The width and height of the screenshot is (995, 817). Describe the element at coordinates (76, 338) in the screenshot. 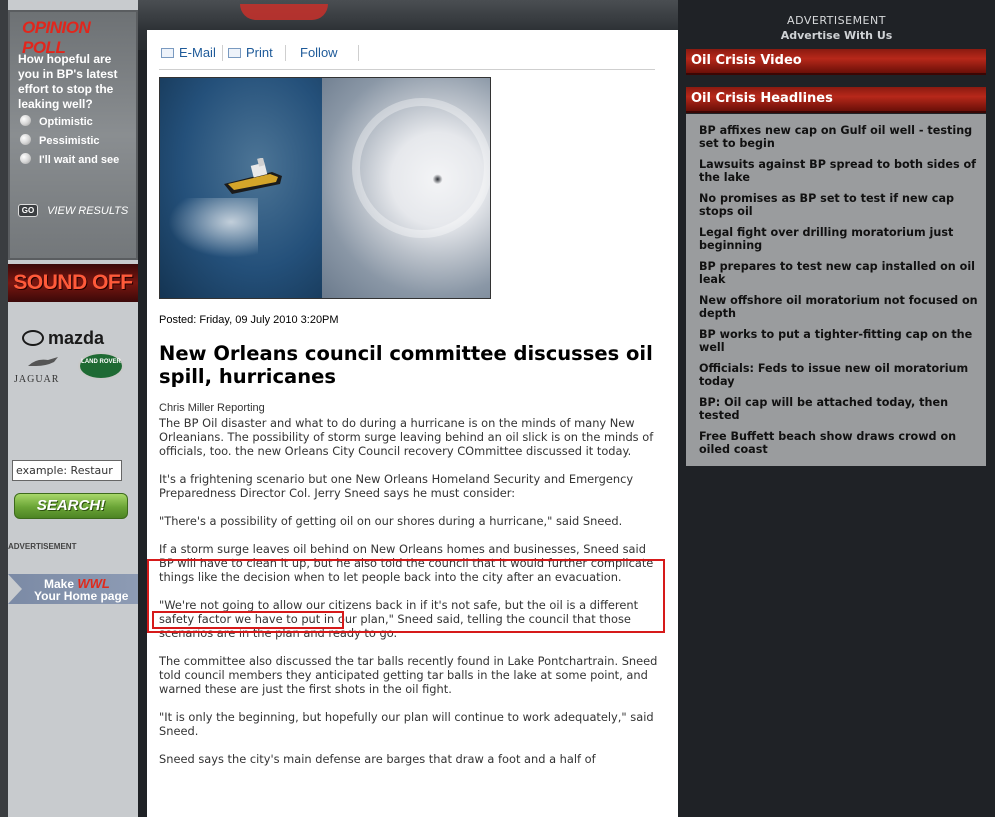

I see `mazda-logo-text: mazda` at that location.